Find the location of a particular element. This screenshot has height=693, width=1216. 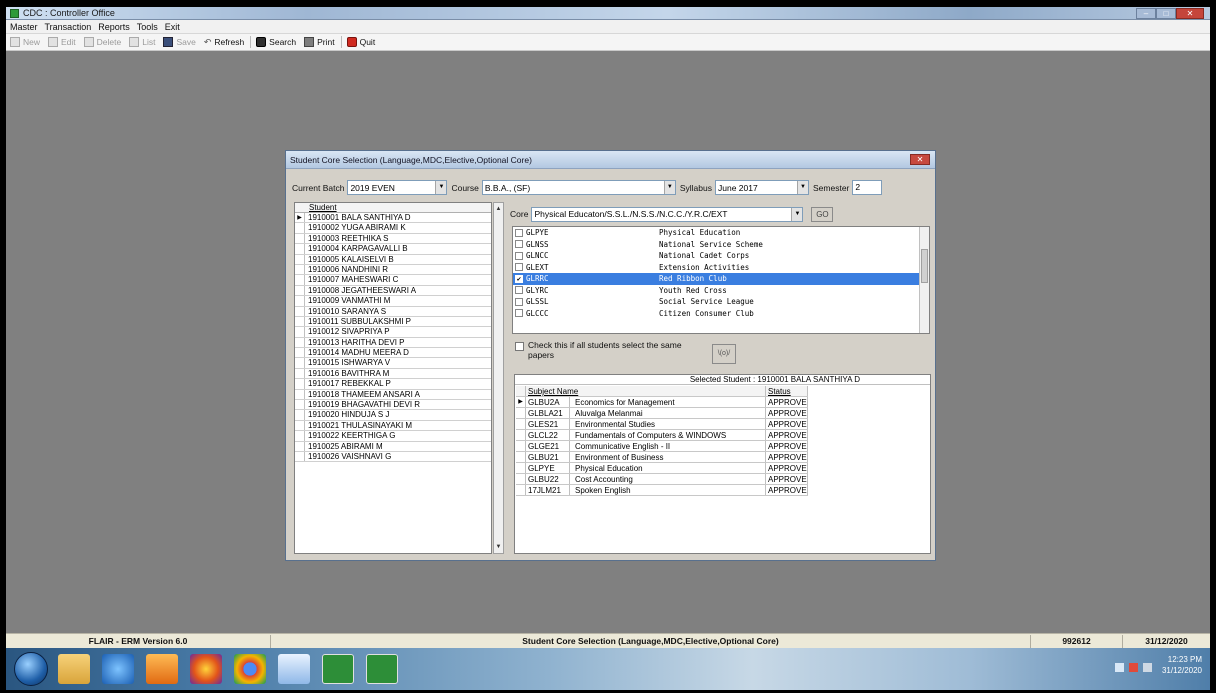

core-list-item: GLPYE Physical Education is located at coordinates (721, 233).